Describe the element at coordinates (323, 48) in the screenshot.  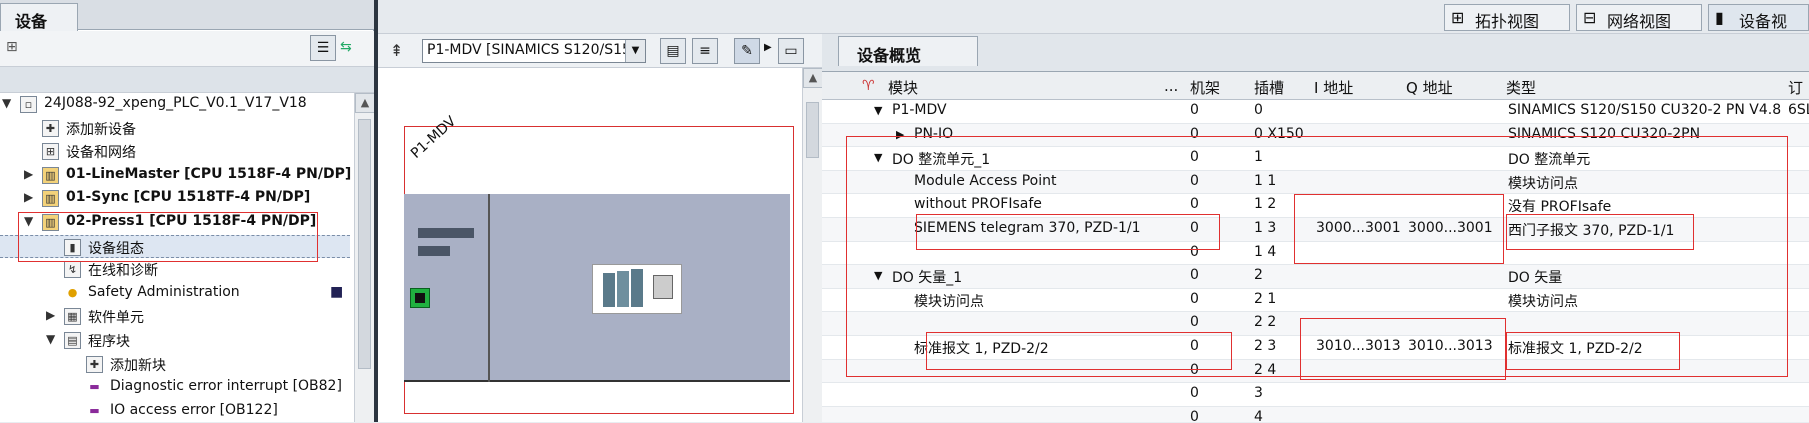
I see `detail-view-icon: ☰` at that location.